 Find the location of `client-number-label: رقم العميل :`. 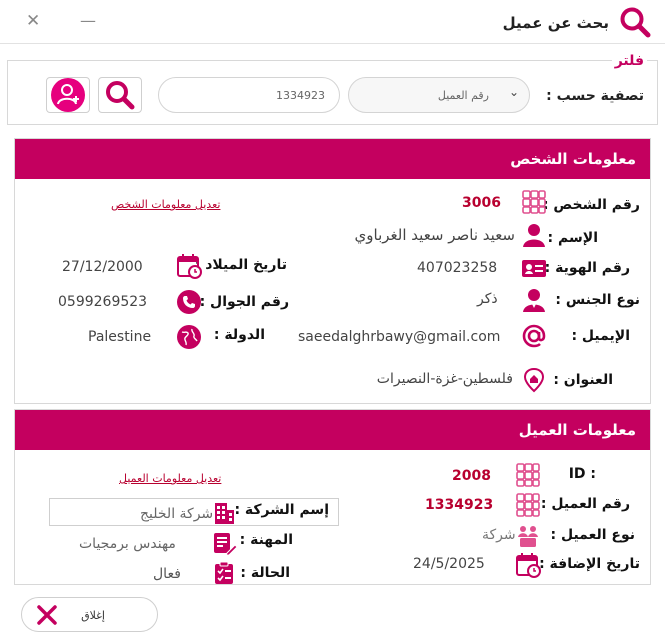

client-number-label: رقم العميل : is located at coordinates (585, 504).